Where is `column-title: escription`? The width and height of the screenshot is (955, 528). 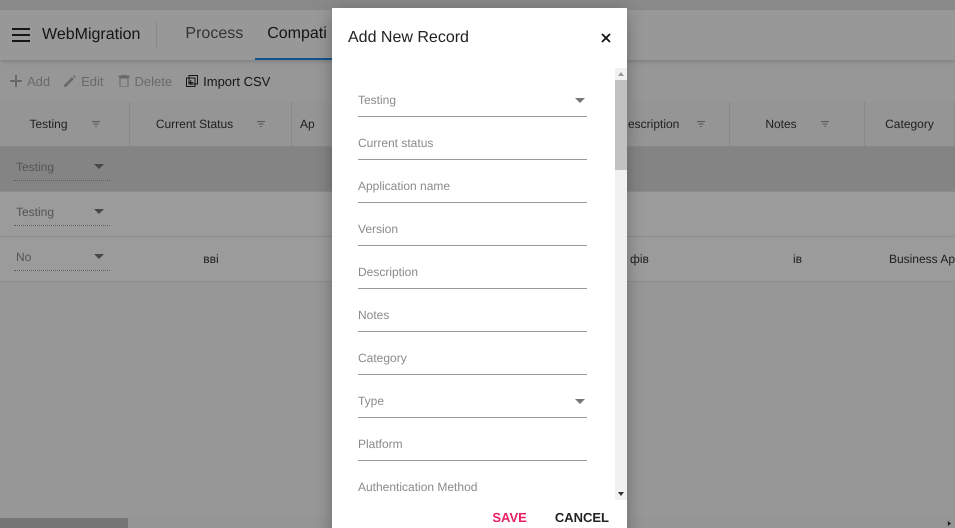 column-title: escription is located at coordinates (654, 124).